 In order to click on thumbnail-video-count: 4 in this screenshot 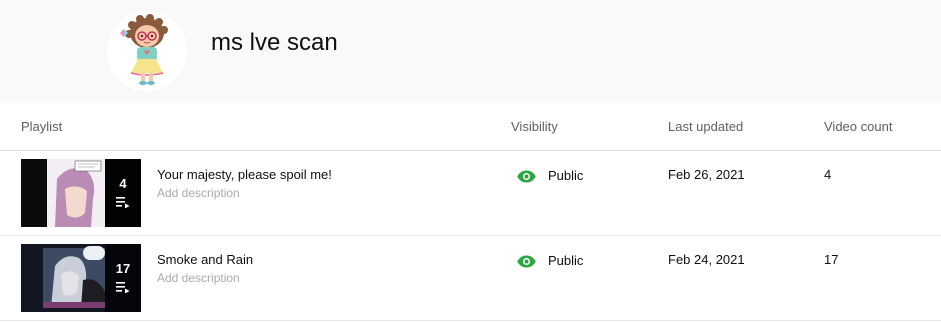, I will do `click(123, 183)`.